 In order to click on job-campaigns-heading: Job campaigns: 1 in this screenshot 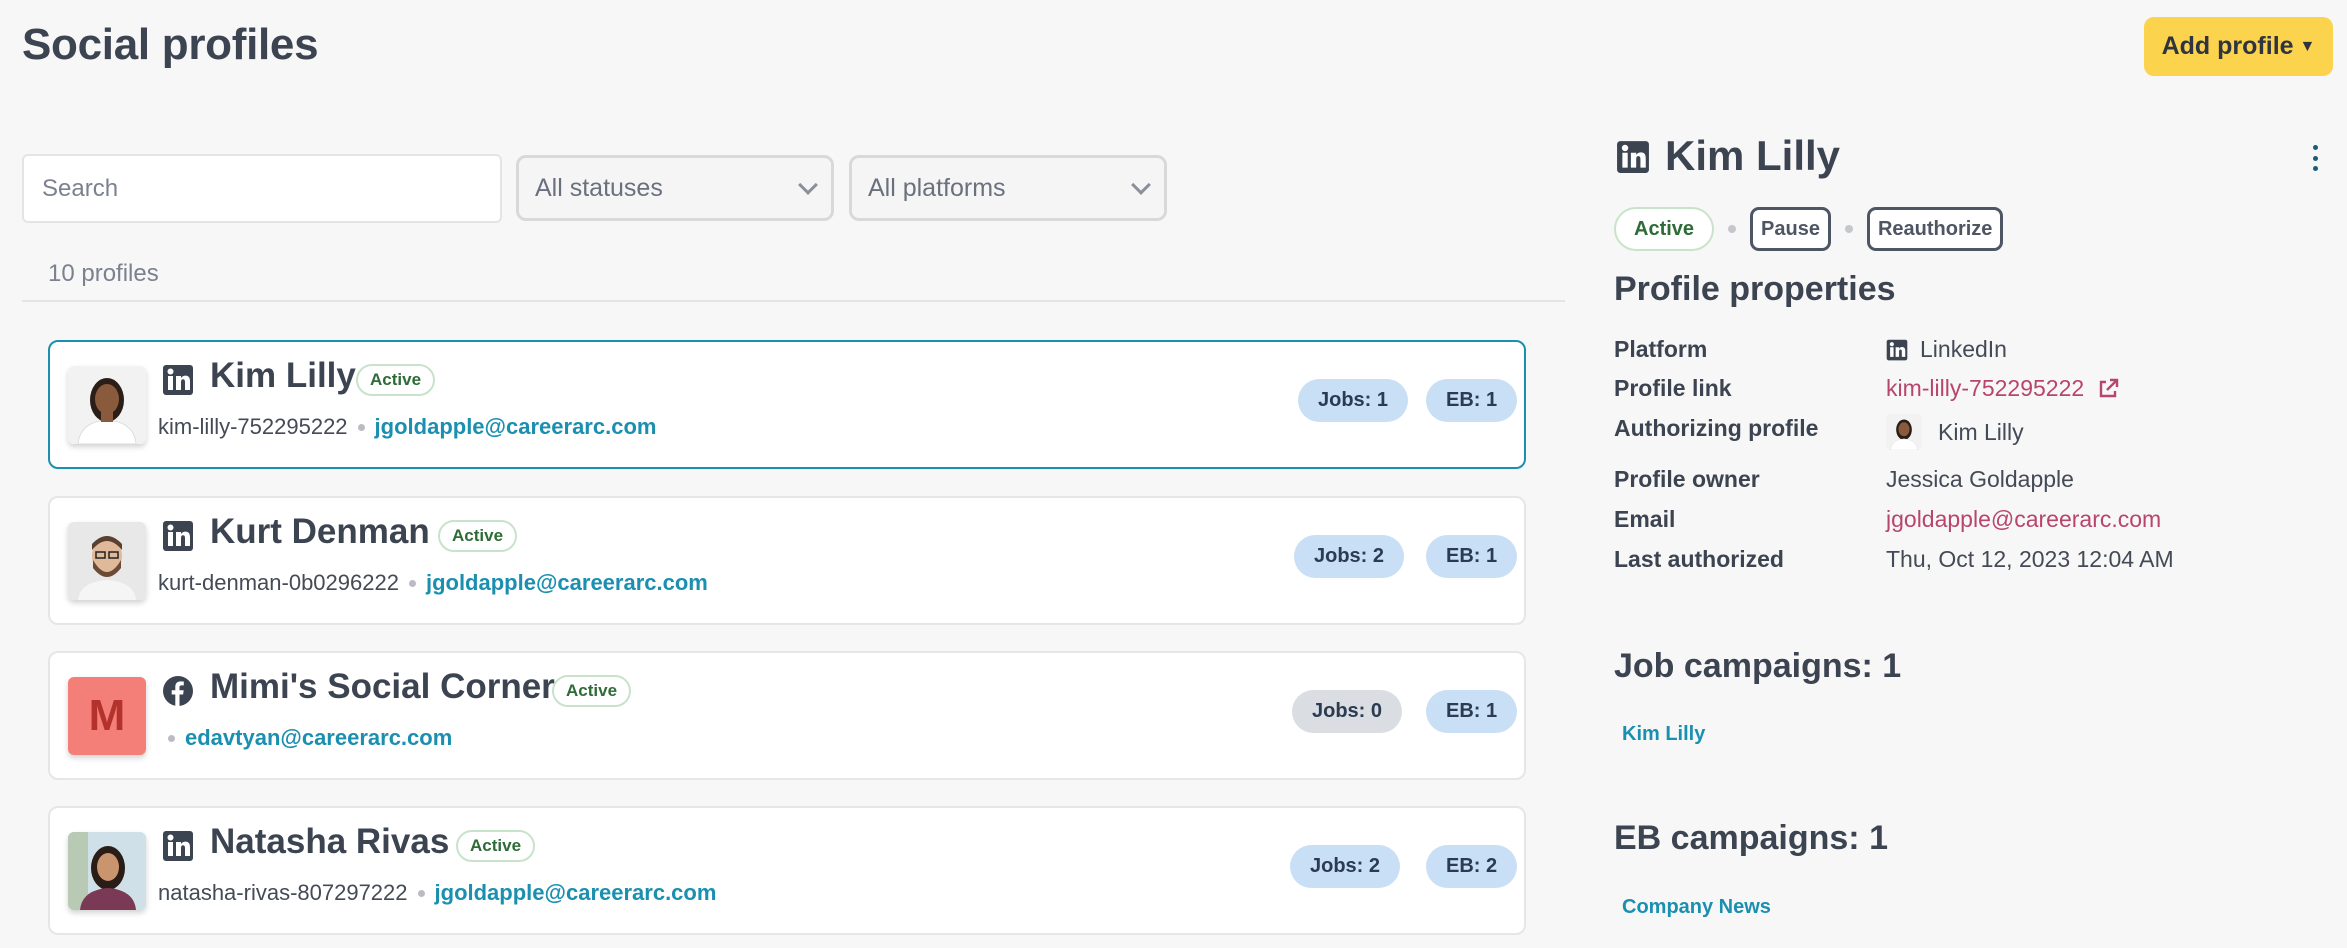, I will do `click(1758, 666)`.